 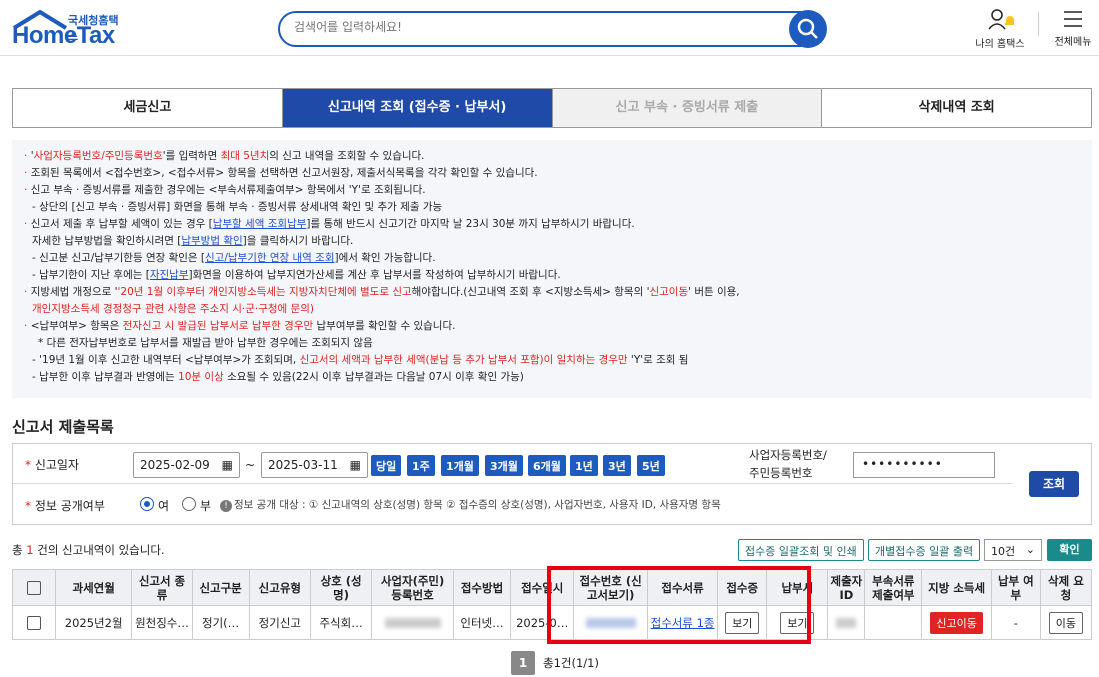 What do you see at coordinates (534, 27) in the screenshot?
I see `search-input` at bounding box center [534, 27].